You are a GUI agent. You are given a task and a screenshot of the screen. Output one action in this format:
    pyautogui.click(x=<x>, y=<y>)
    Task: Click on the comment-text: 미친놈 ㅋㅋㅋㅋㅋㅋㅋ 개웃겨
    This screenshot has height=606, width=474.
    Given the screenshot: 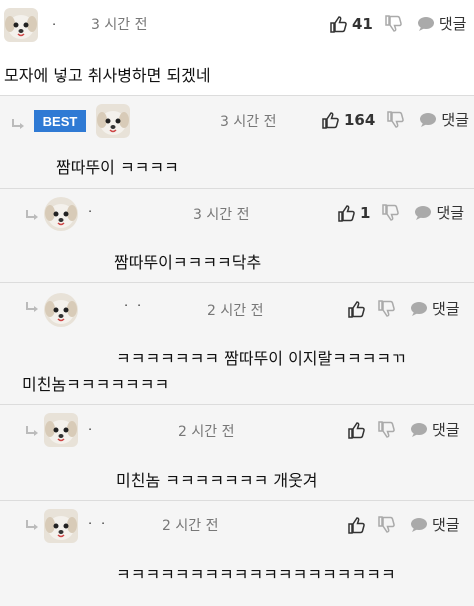 What is the action you would take?
    pyautogui.click(x=217, y=480)
    